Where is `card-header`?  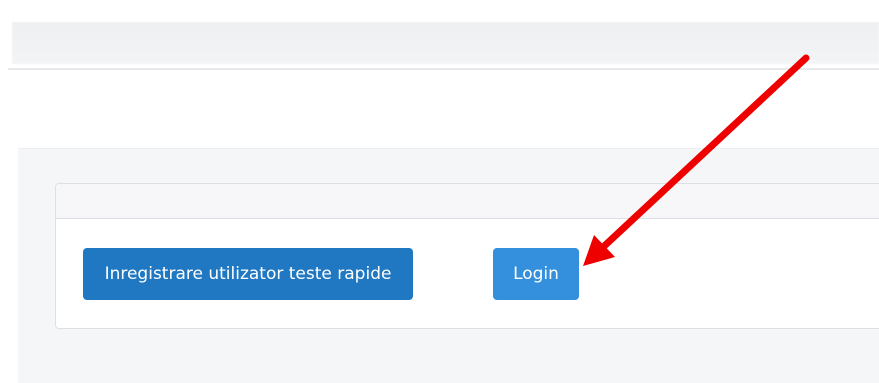 card-header is located at coordinates (467, 201).